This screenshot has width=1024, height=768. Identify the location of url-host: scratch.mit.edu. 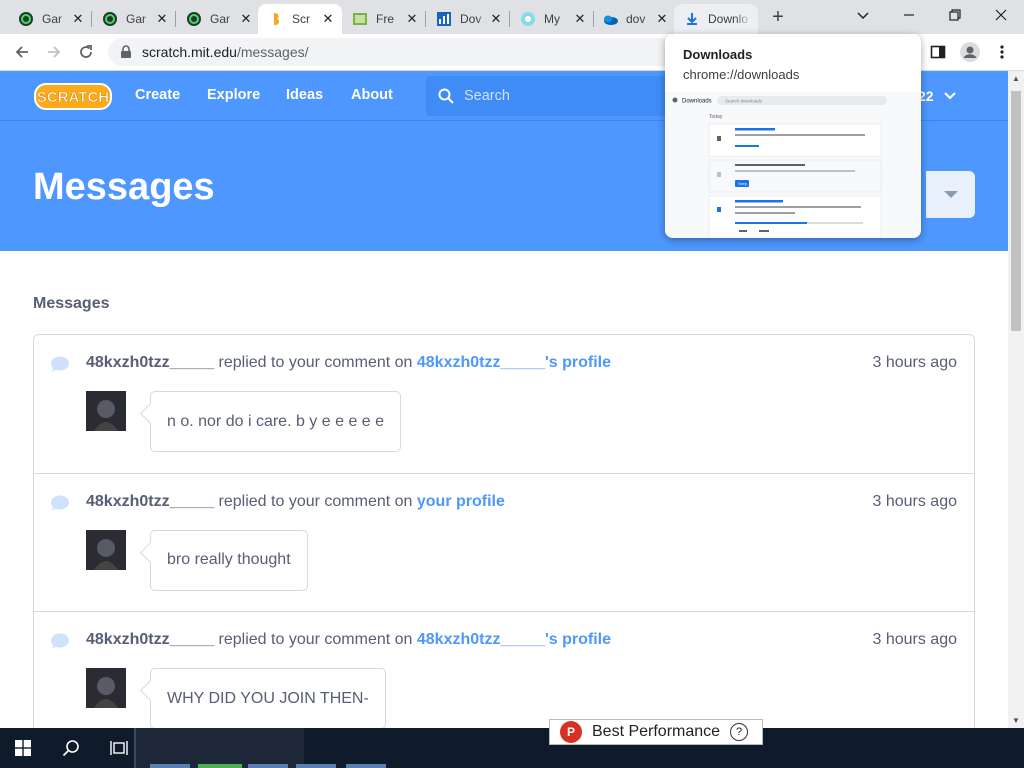
(189, 52).